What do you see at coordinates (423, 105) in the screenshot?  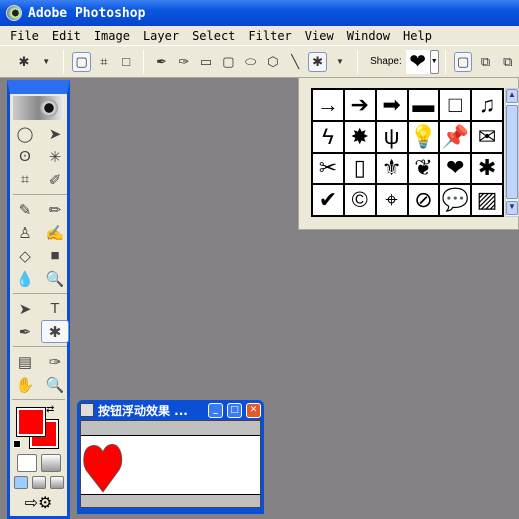 I see `shape-cell: ▬` at bounding box center [423, 105].